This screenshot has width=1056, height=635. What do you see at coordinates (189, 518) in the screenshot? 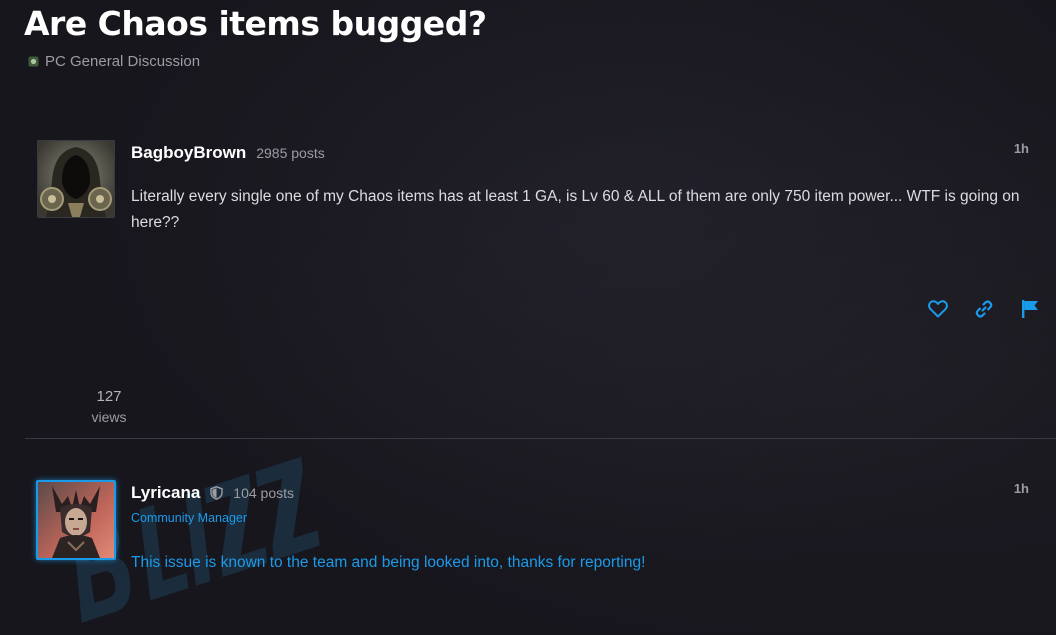
I see `author-role-badge: Community Manager` at bounding box center [189, 518].